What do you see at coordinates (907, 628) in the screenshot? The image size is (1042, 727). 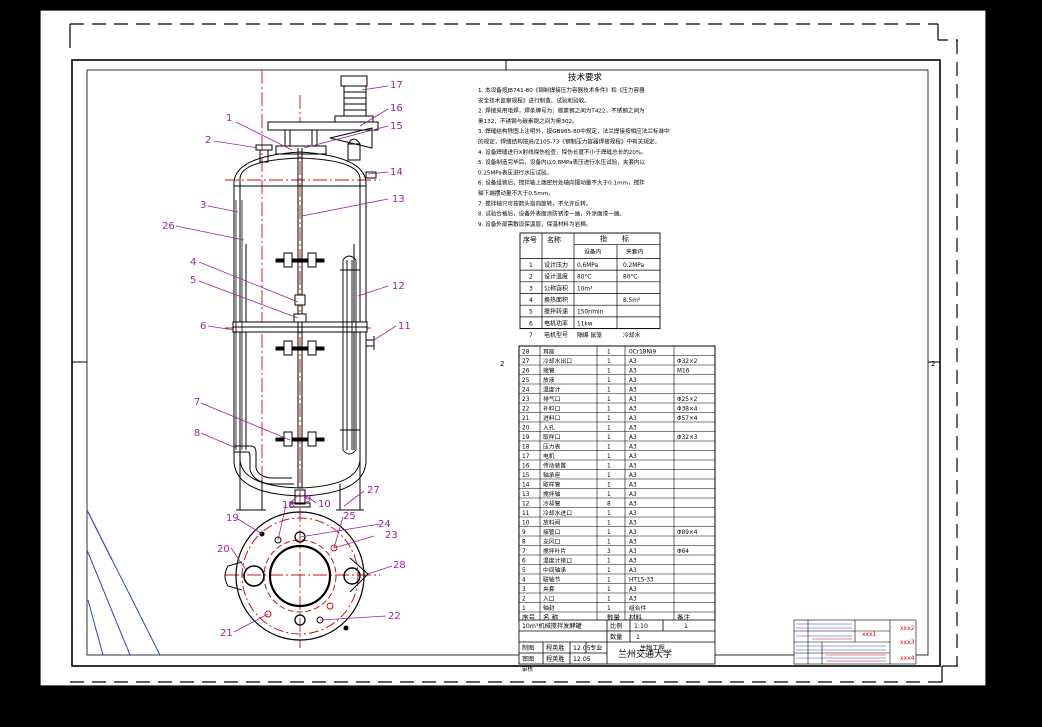 I see `mini-block-2: xxx2` at bounding box center [907, 628].